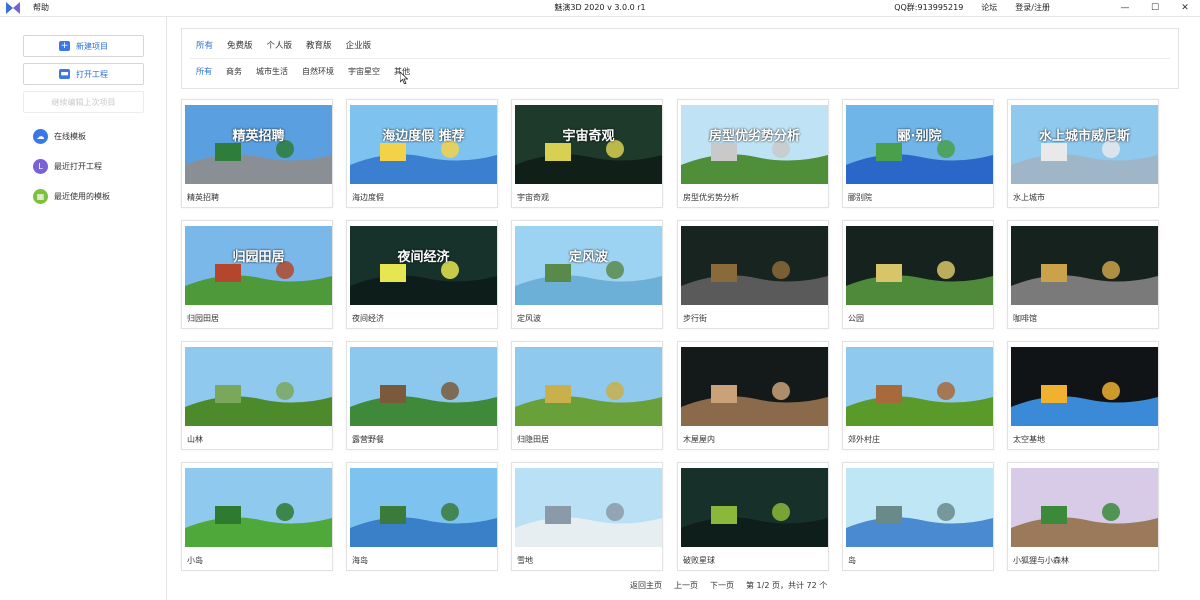 Image resolution: width=1200 pixels, height=600 pixels. I want to click on template-thumbnail: 海边度假 推荐, so click(423, 144).